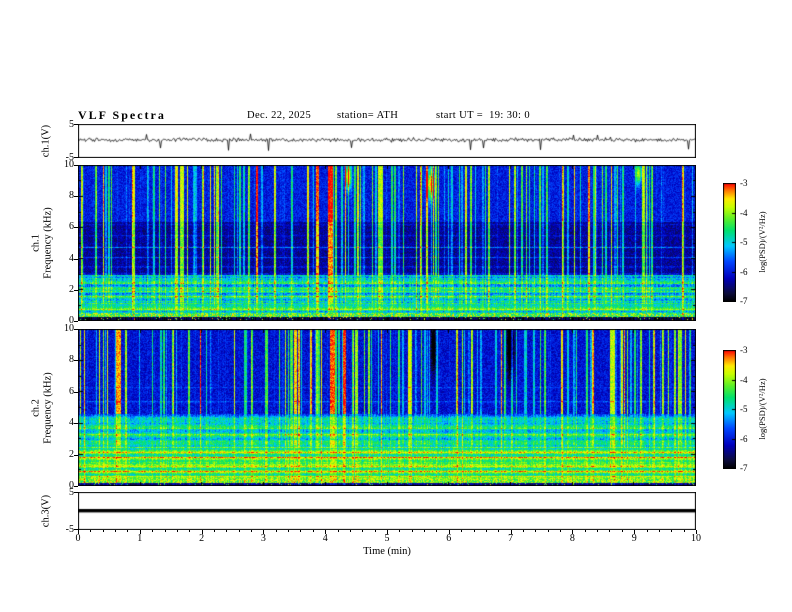 The image size is (792, 612). Describe the element at coordinates (762, 409) in the screenshot. I see `colorbar2-axis-label: log(PSD)/(V²/Hz)` at that location.